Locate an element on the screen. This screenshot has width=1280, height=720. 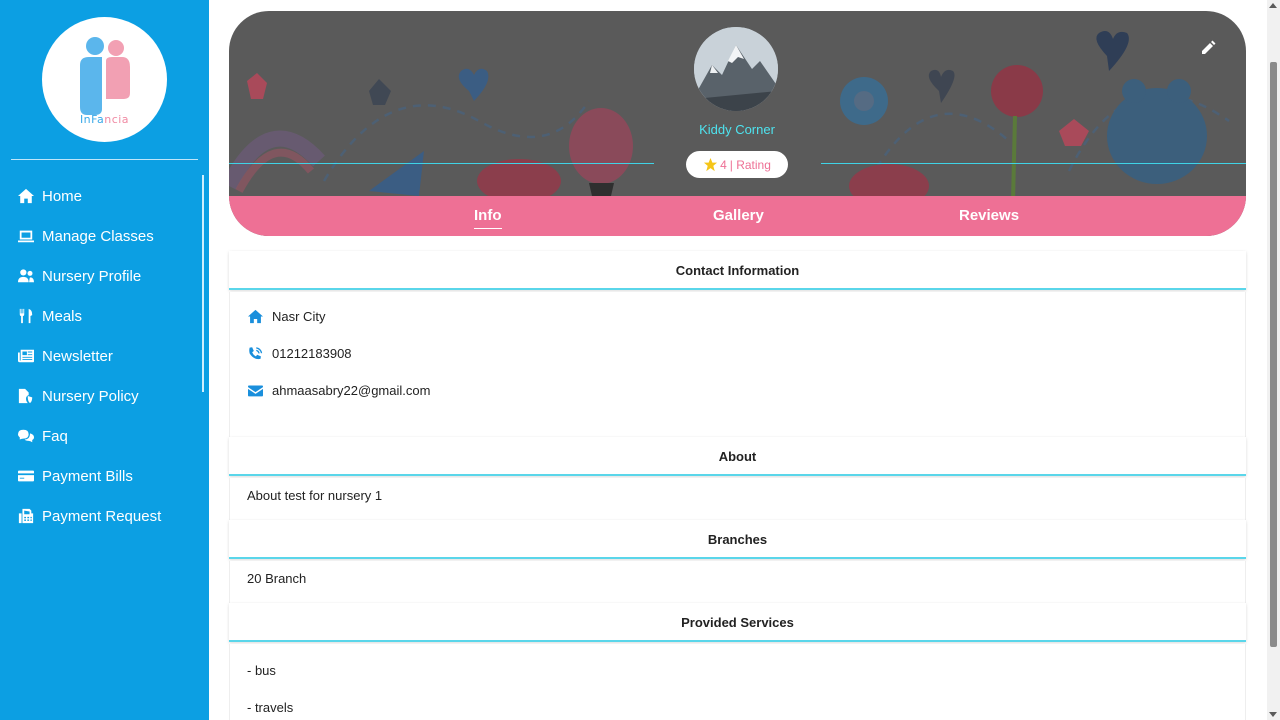
nursery-avatar is located at coordinates (736, 69).